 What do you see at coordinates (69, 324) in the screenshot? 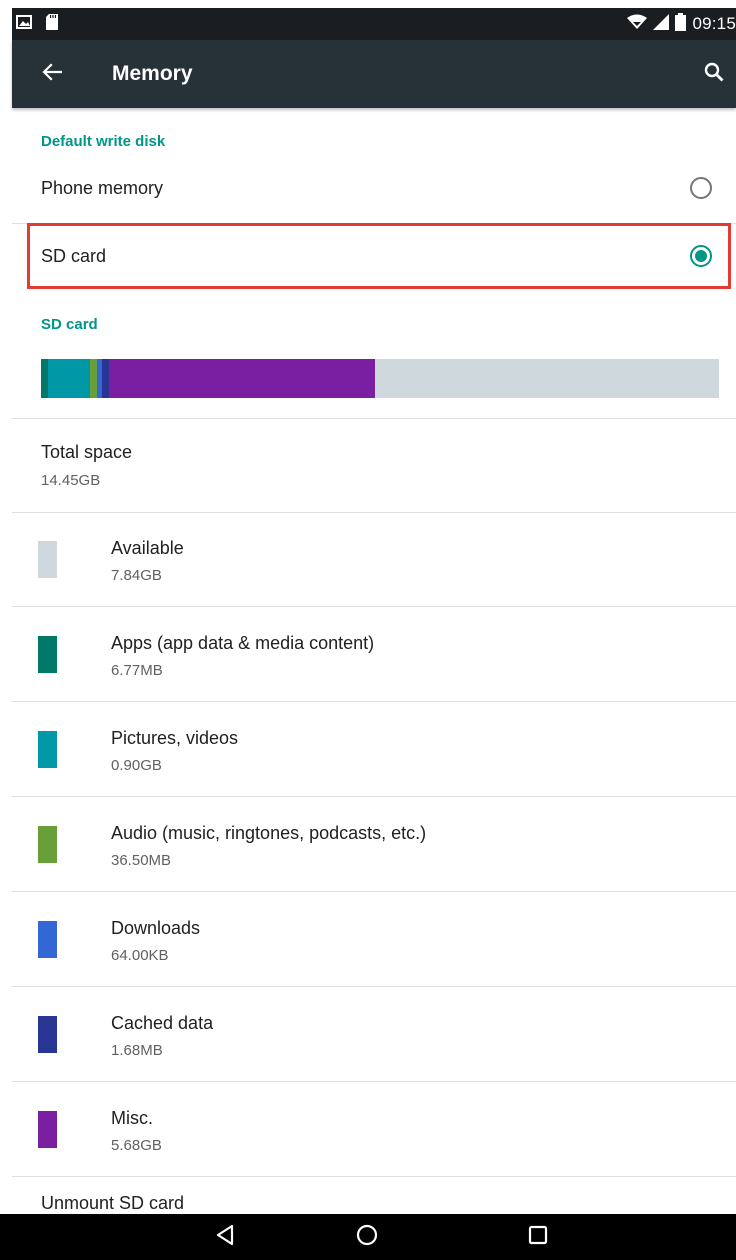
I see `section-header-sd-card: SD card` at bounding box center [69, 324].